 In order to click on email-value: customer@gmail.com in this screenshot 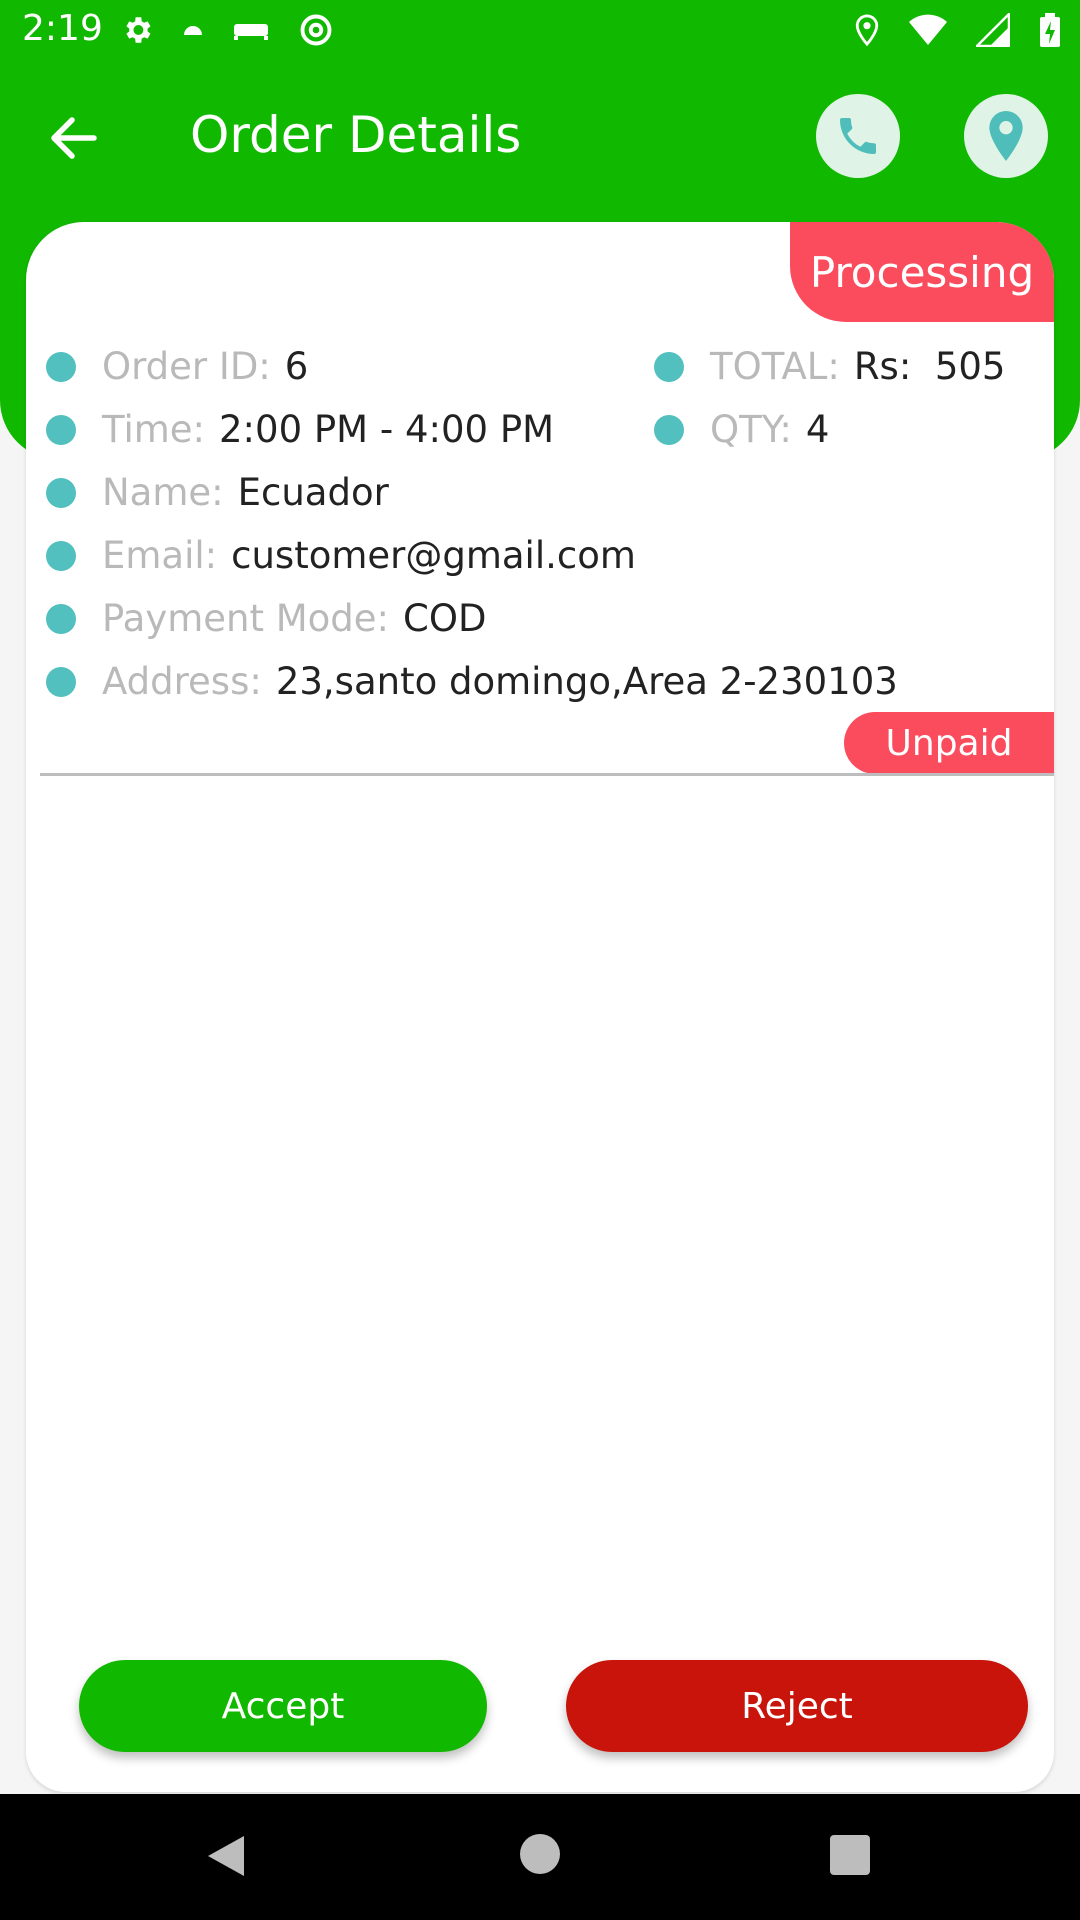, I will do `click(433, 555)`.